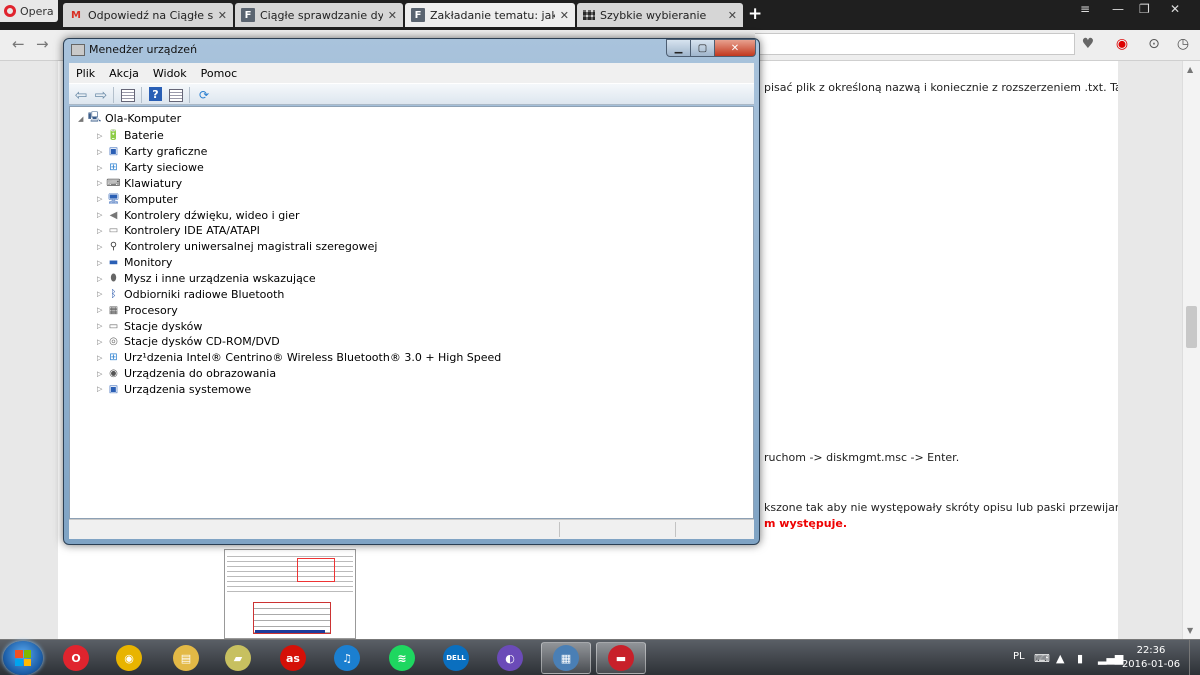  What do you see at coordinates (299, 310) in the screenshot?
I see `device-category-row: ▷ ▦ Procesory` at bounding box center [299, 310].